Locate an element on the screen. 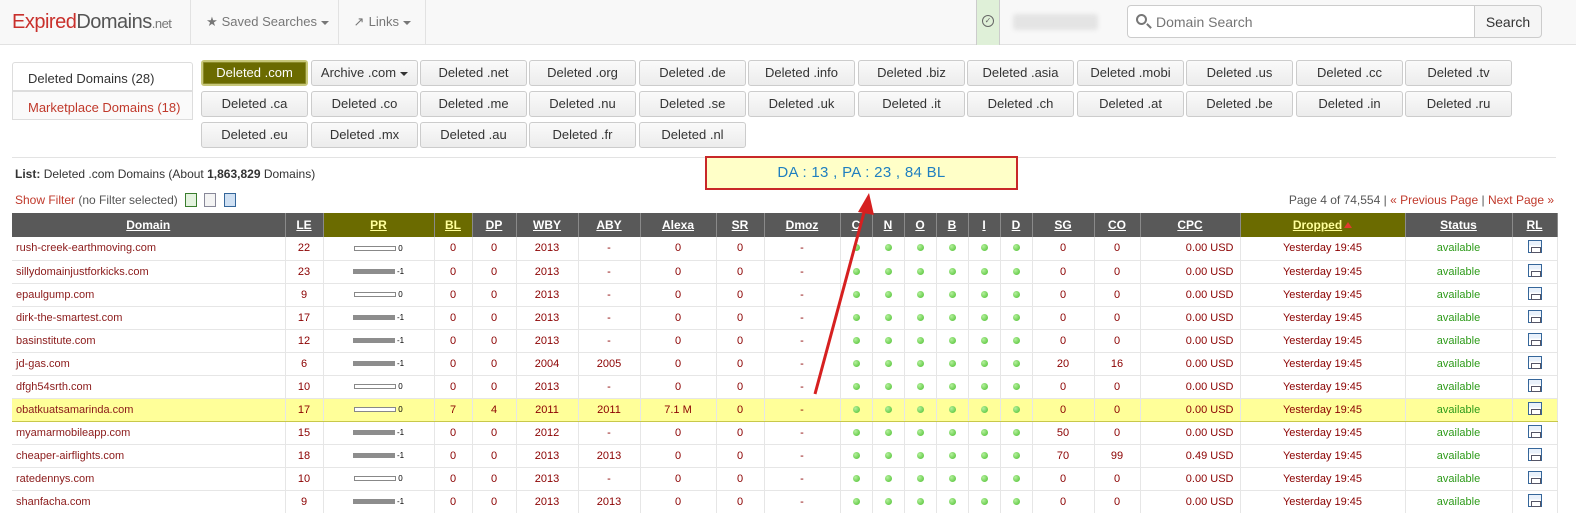  domain-name-link: rush-creek-earthmoving.com is located at coordinates (149, 249).